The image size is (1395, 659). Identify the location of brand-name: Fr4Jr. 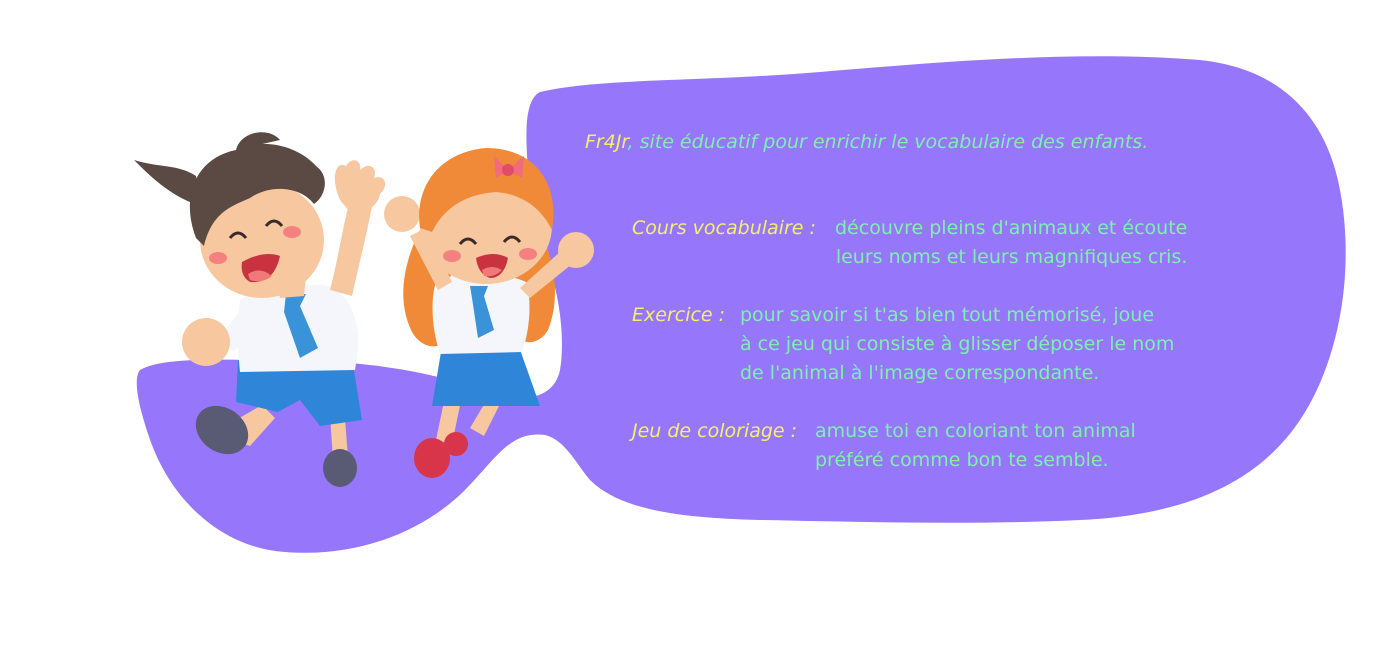
(606, 142).